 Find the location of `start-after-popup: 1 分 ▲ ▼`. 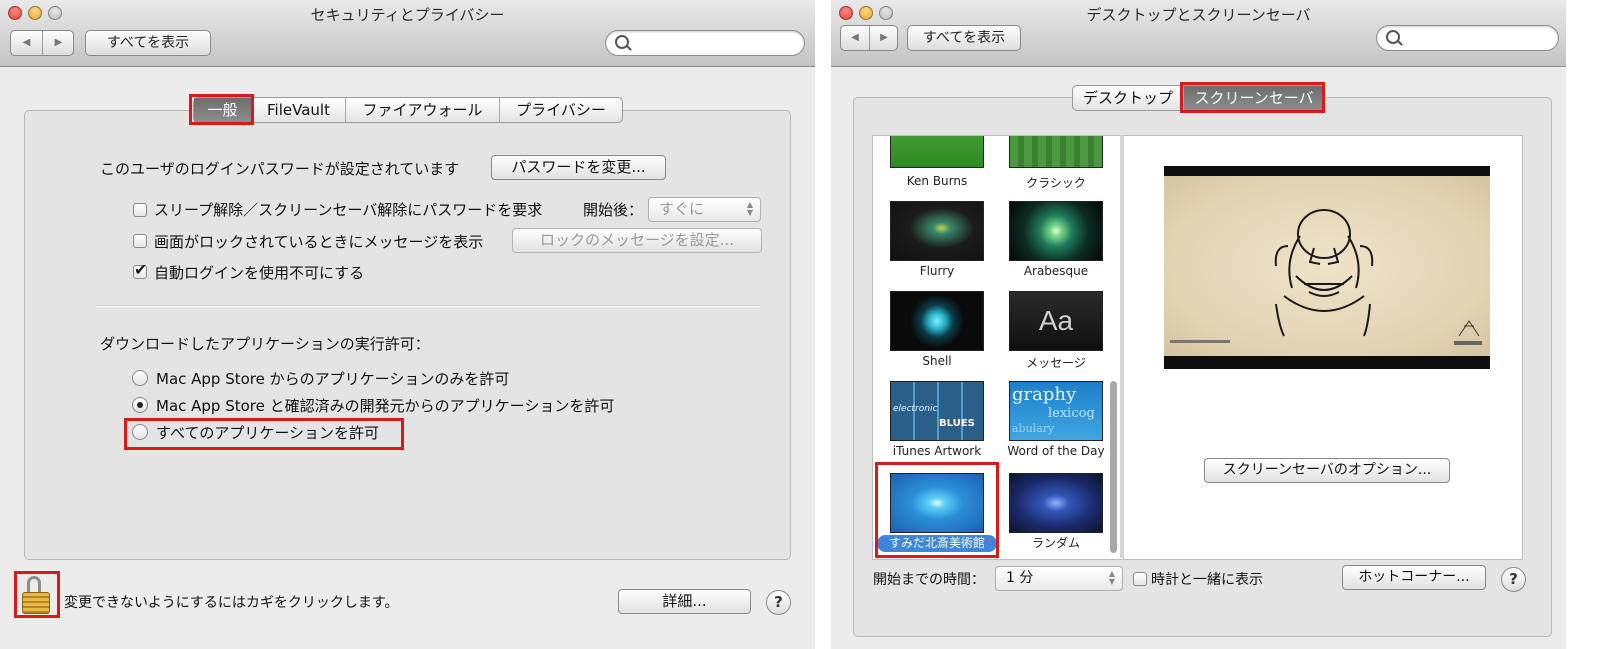

start-after-popup: 1 分 ▲ ▼ is located at coordinates (1059, 578).